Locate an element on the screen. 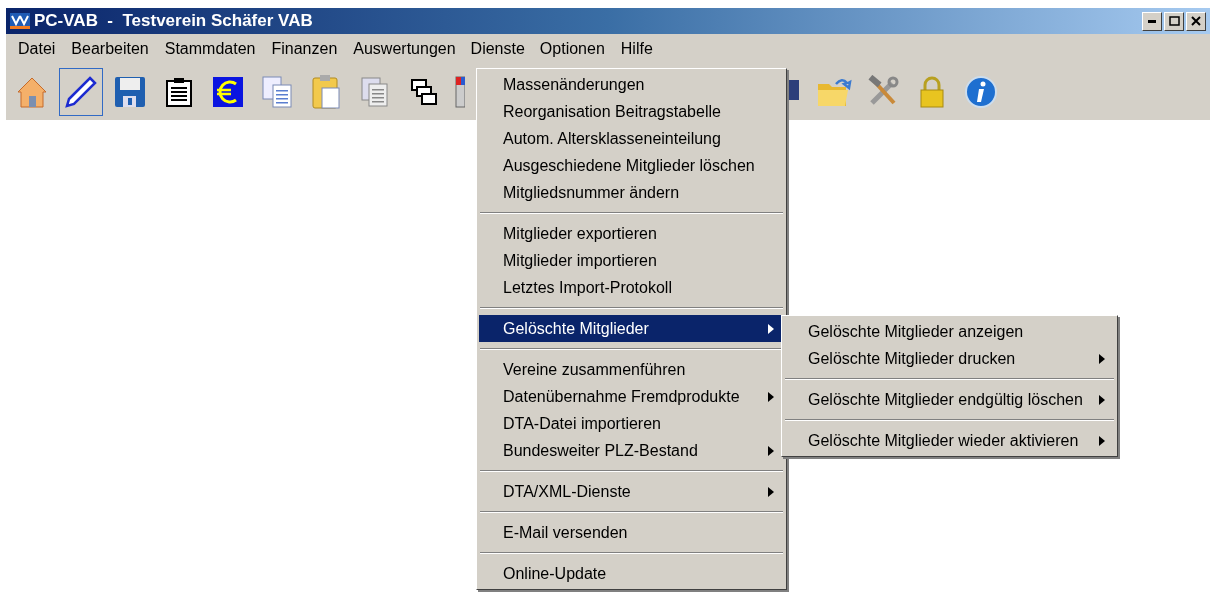 Image resolution: width=1216 pixels, height=596 pixels. document-icon is located at coordinates (375, 92).